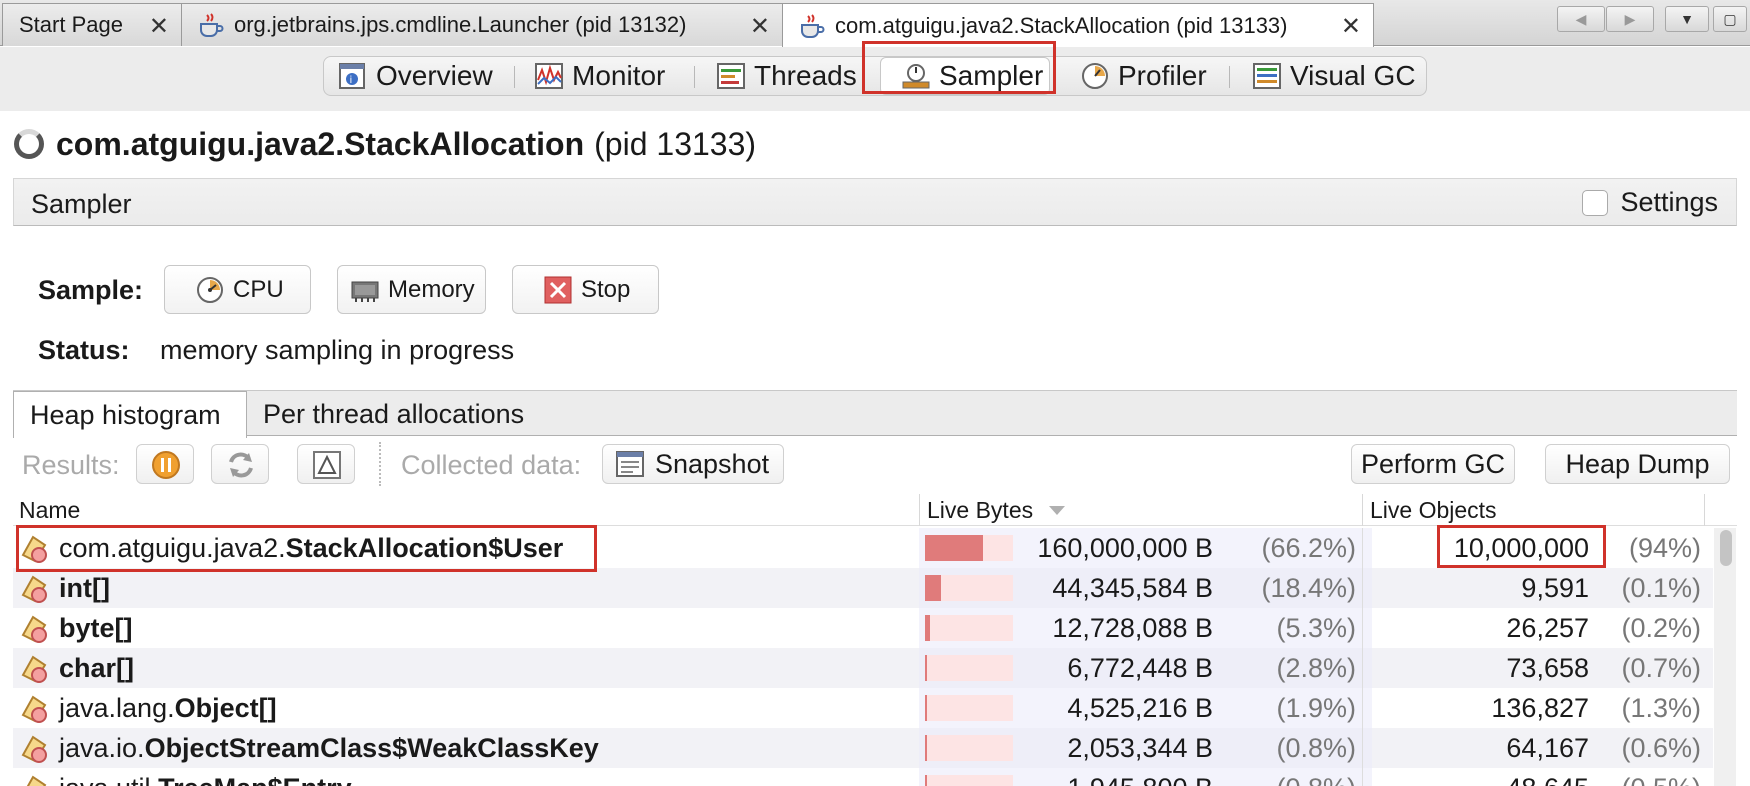 The height and width of the screenshot is (786, 1750). I want to click on java-cup-icon, so click(211, 25).